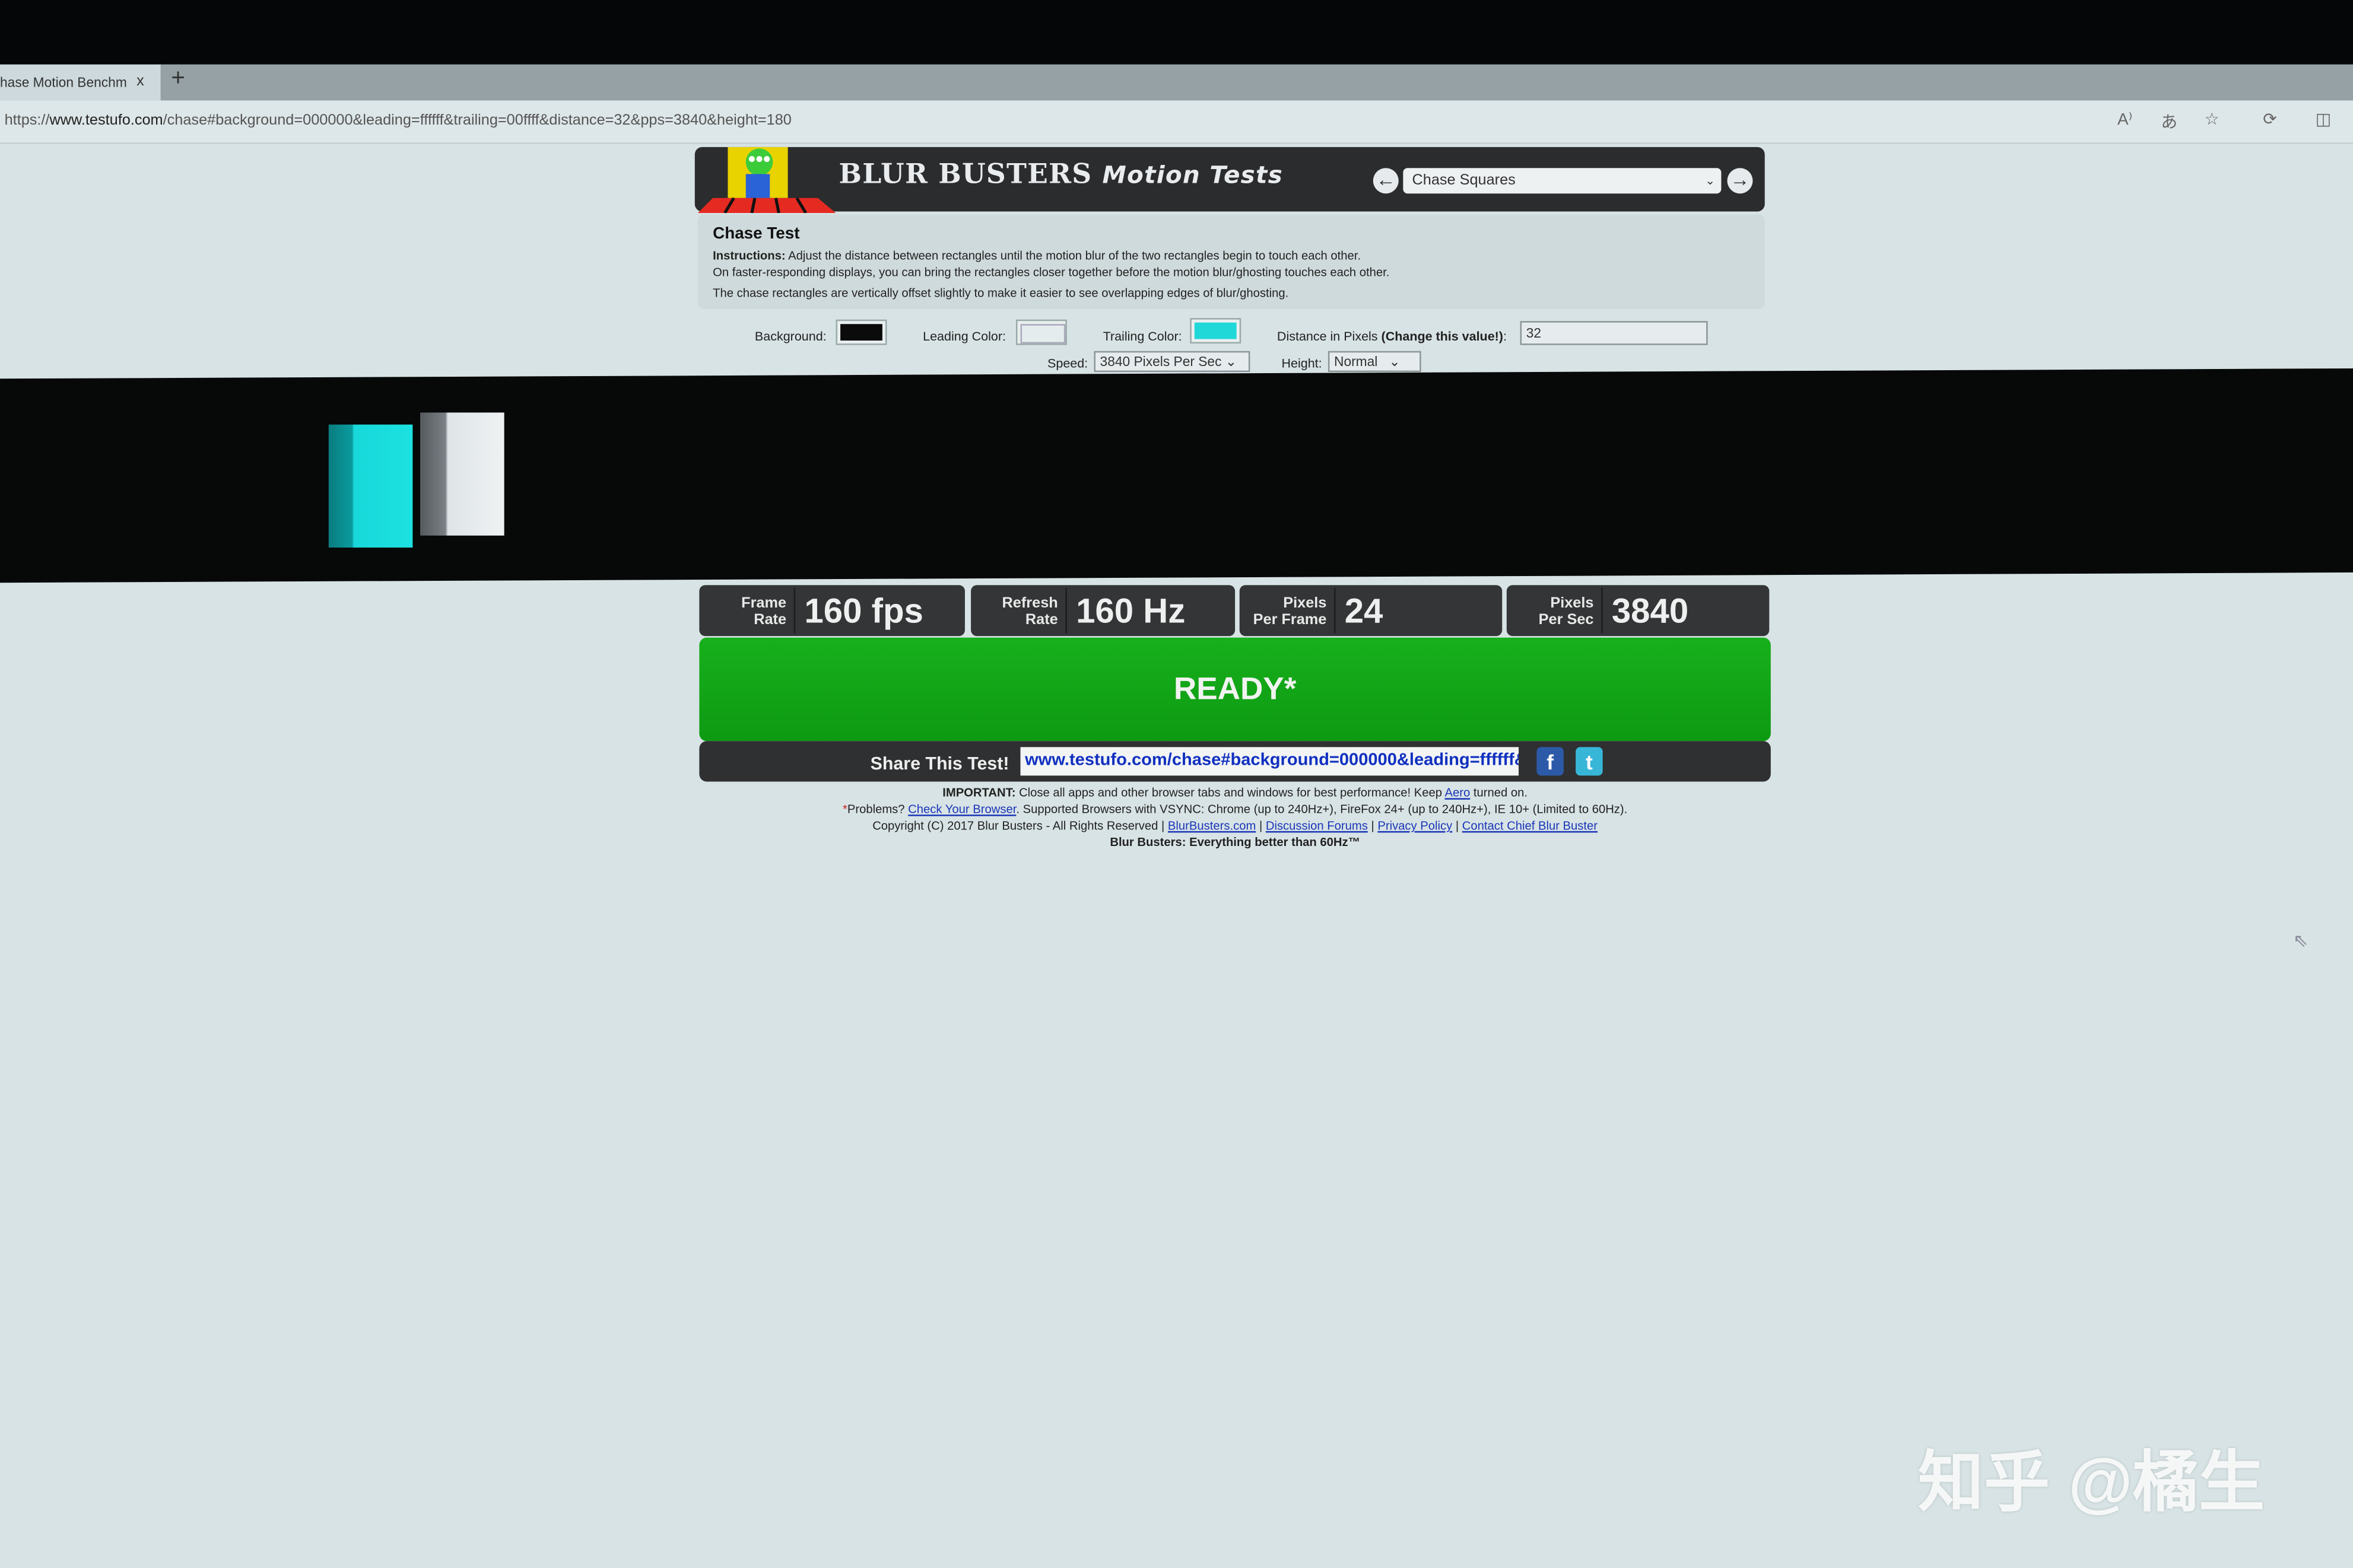  Describe the element at coordinates (861, 332) in the screenshot. I see `background-color-picker` at that location.